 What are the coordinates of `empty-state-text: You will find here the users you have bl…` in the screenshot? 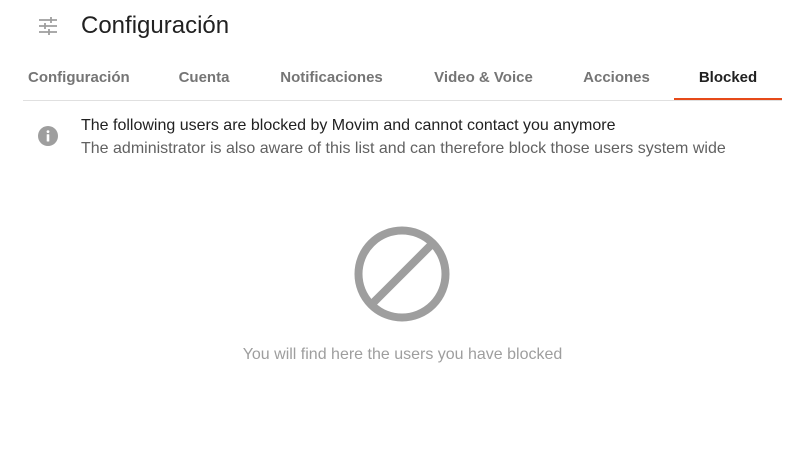 It's located at (402, 354).